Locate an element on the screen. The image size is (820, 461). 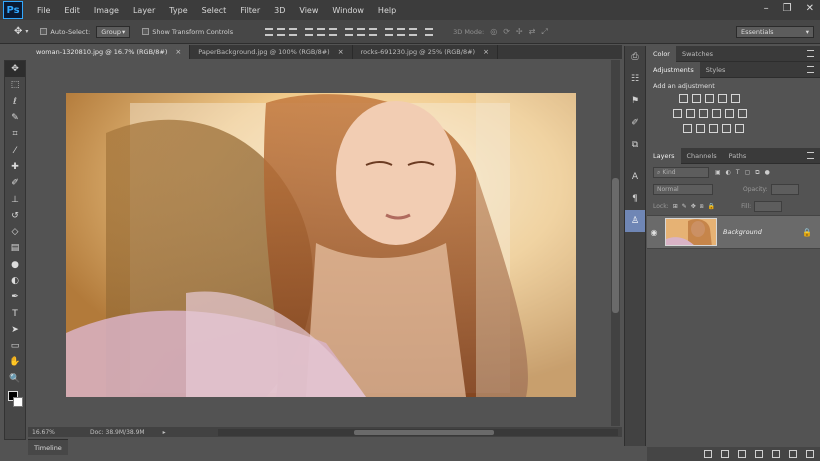
workspace-dropdown: Essentials ▾ is located at coordinates (775, 31).